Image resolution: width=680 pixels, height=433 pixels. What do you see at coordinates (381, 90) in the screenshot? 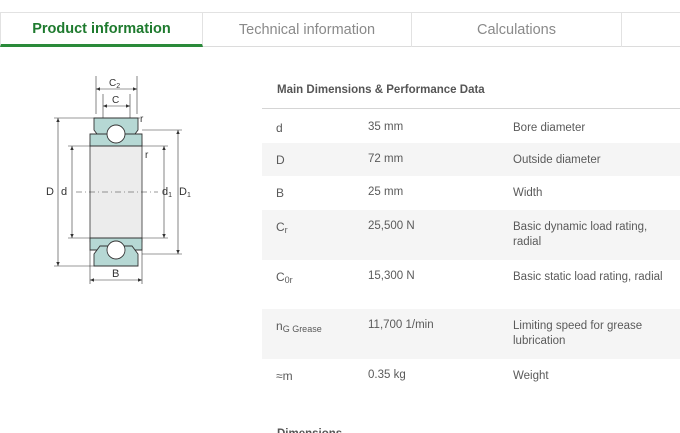
I see `section-title: Main Dimensions & Performance Data` at bounding box center [381, 90].